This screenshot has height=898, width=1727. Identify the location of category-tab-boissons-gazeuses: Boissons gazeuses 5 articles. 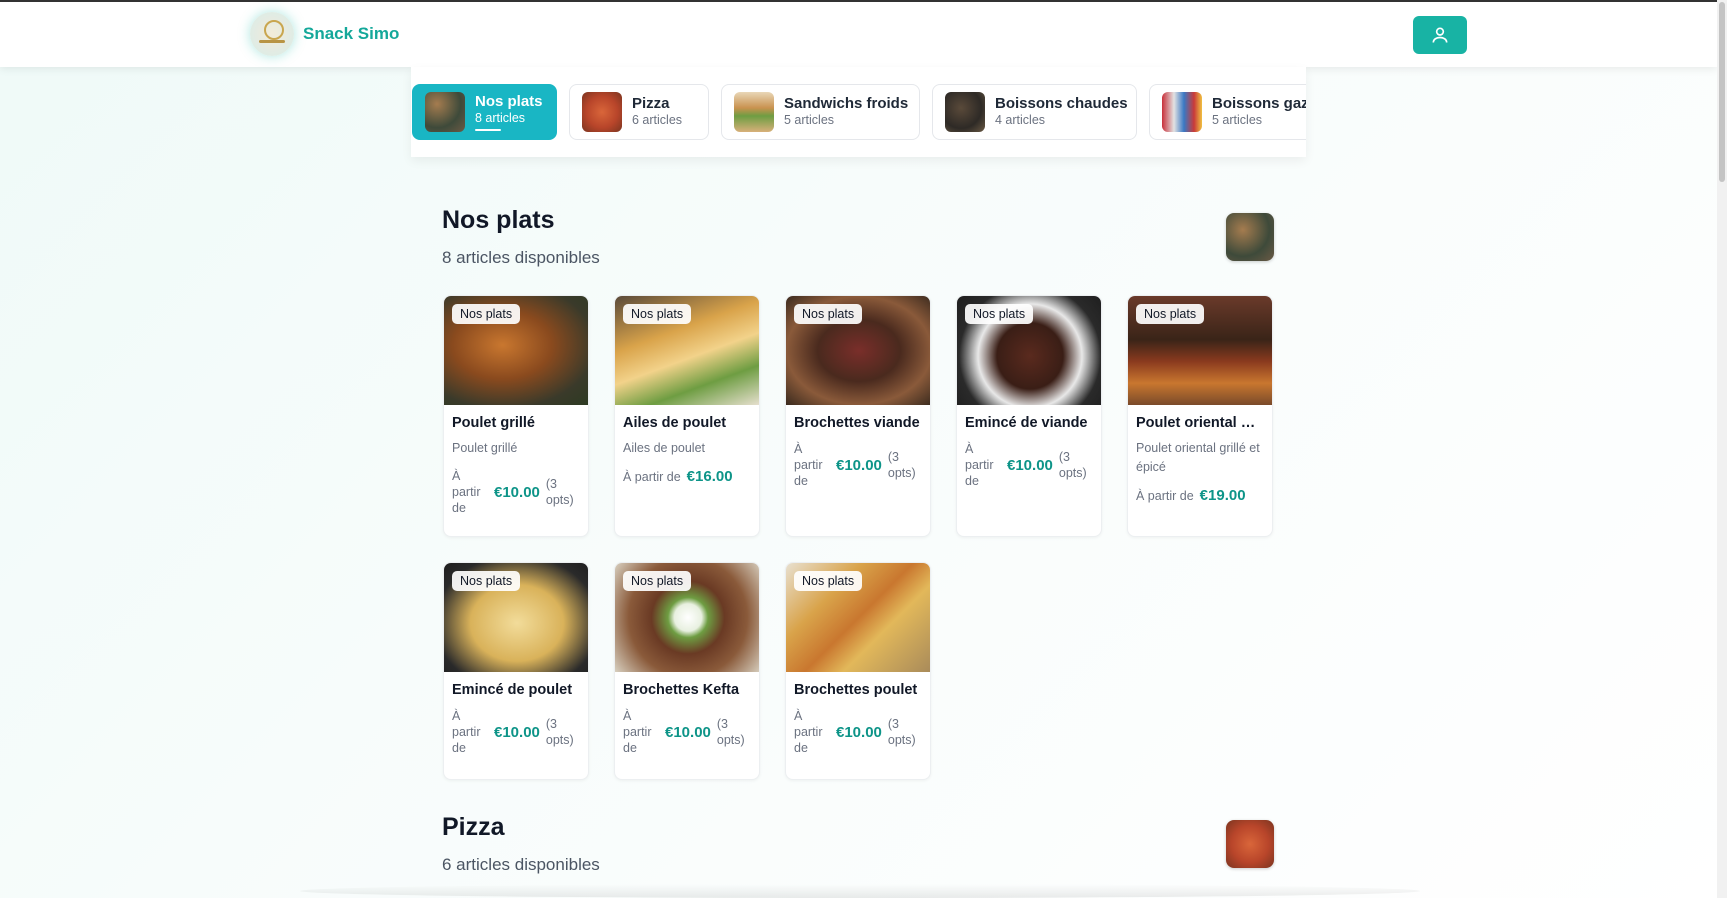
(1227, 112).